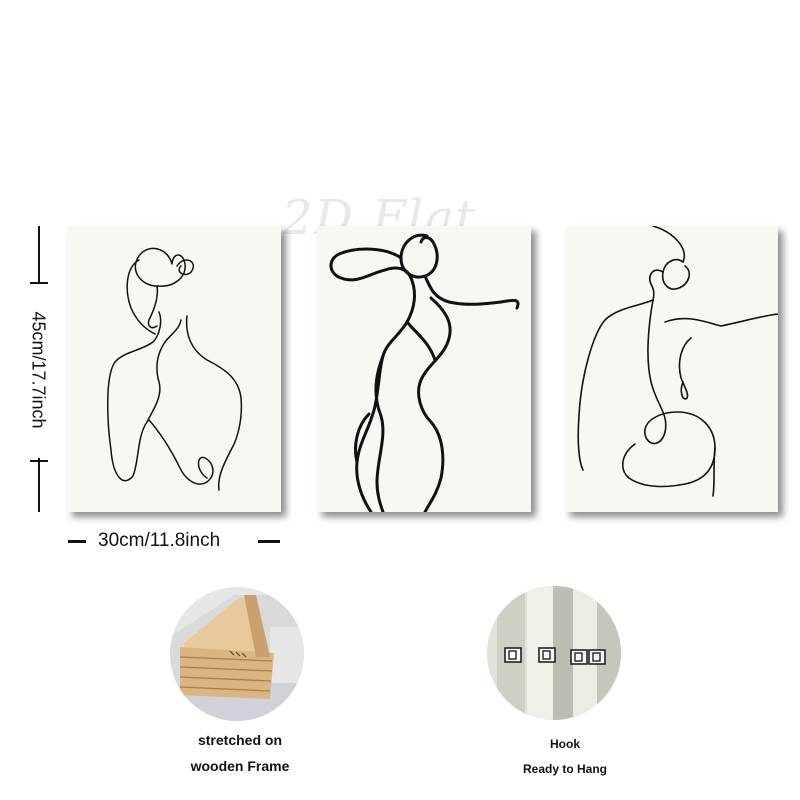  I want to click on width-dimension-dash-left, so click(77, 541).